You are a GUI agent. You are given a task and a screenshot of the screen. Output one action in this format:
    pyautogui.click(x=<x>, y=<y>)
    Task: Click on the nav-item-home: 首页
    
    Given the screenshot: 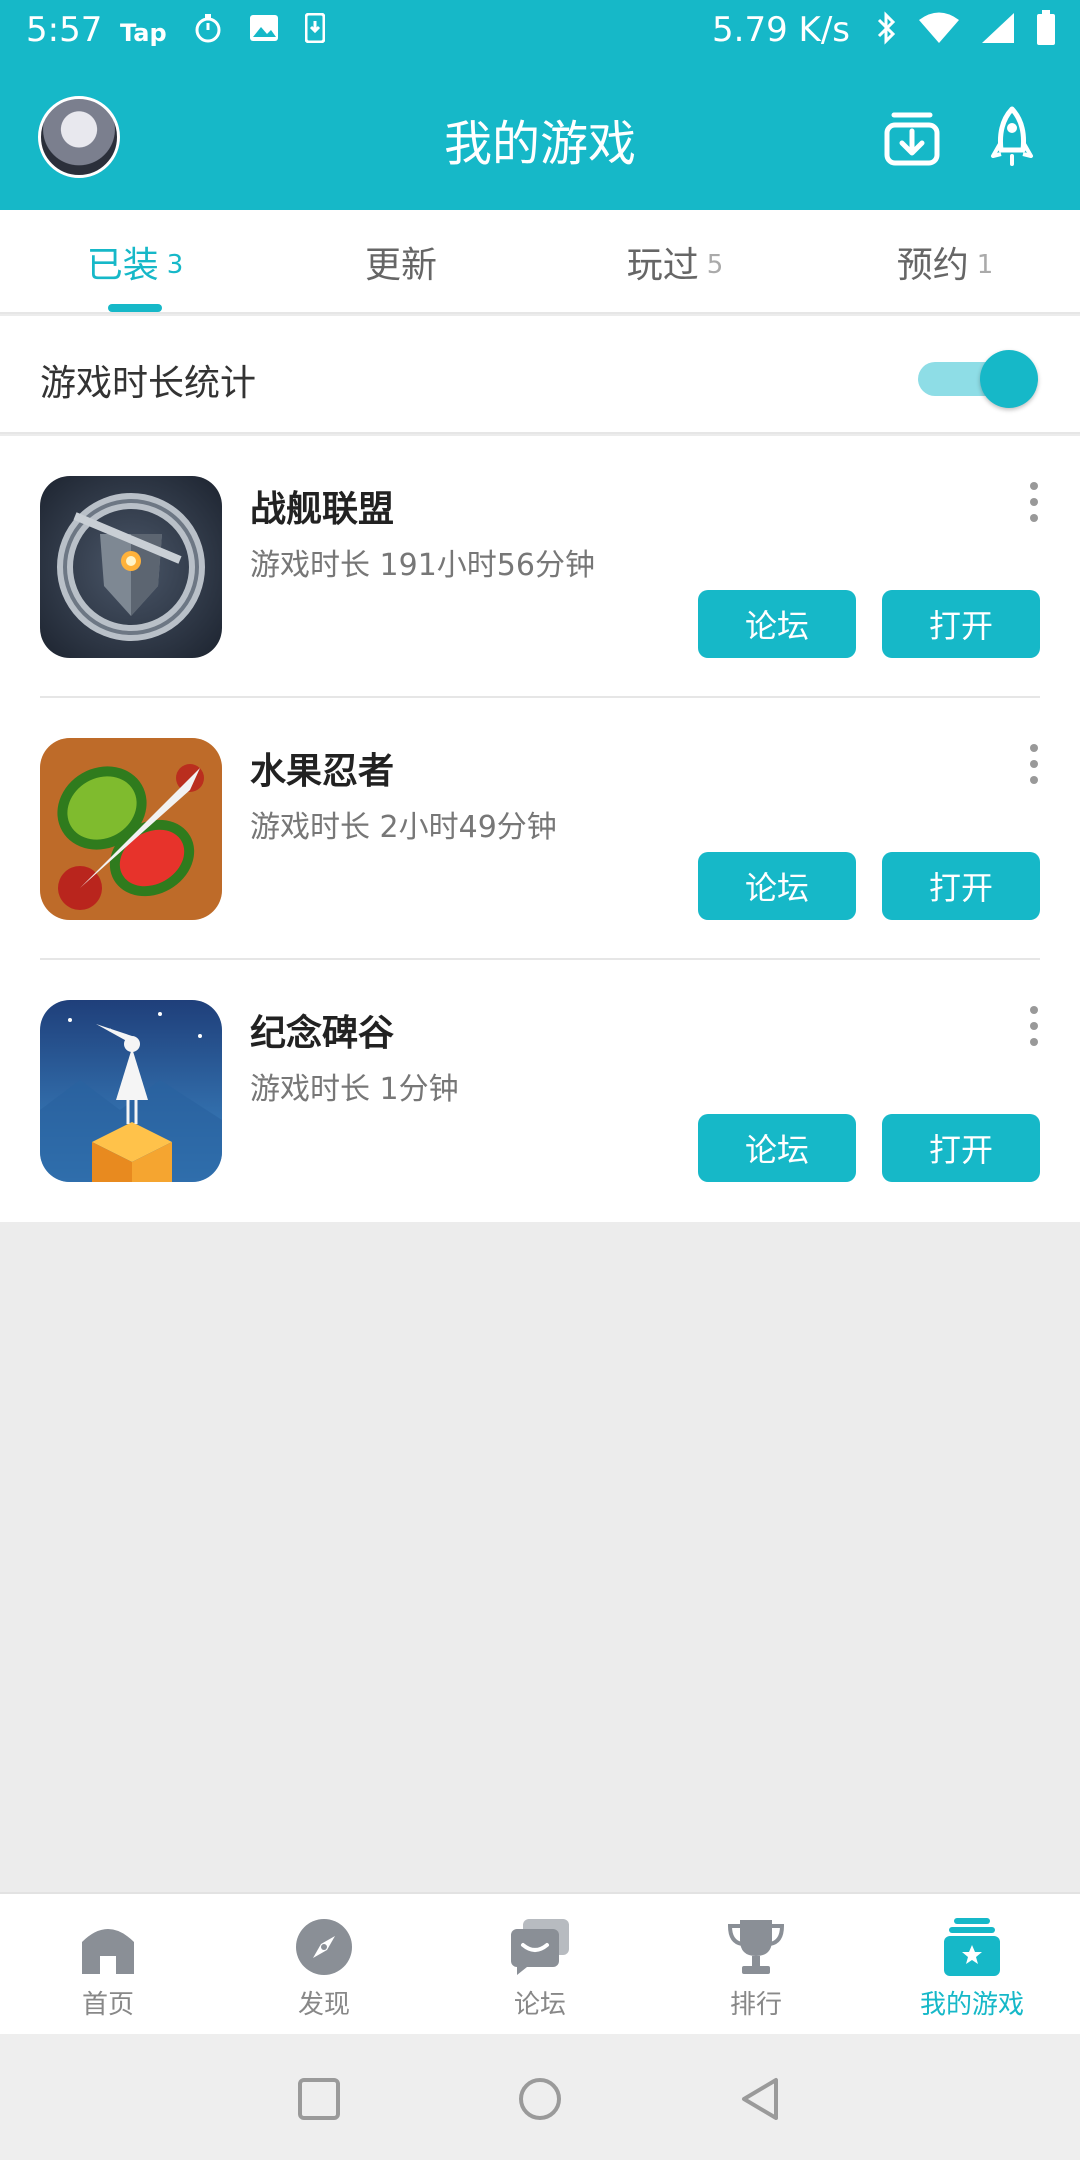 What is the action you would take?
    pyautogui.click(x=108, y=1965)
    